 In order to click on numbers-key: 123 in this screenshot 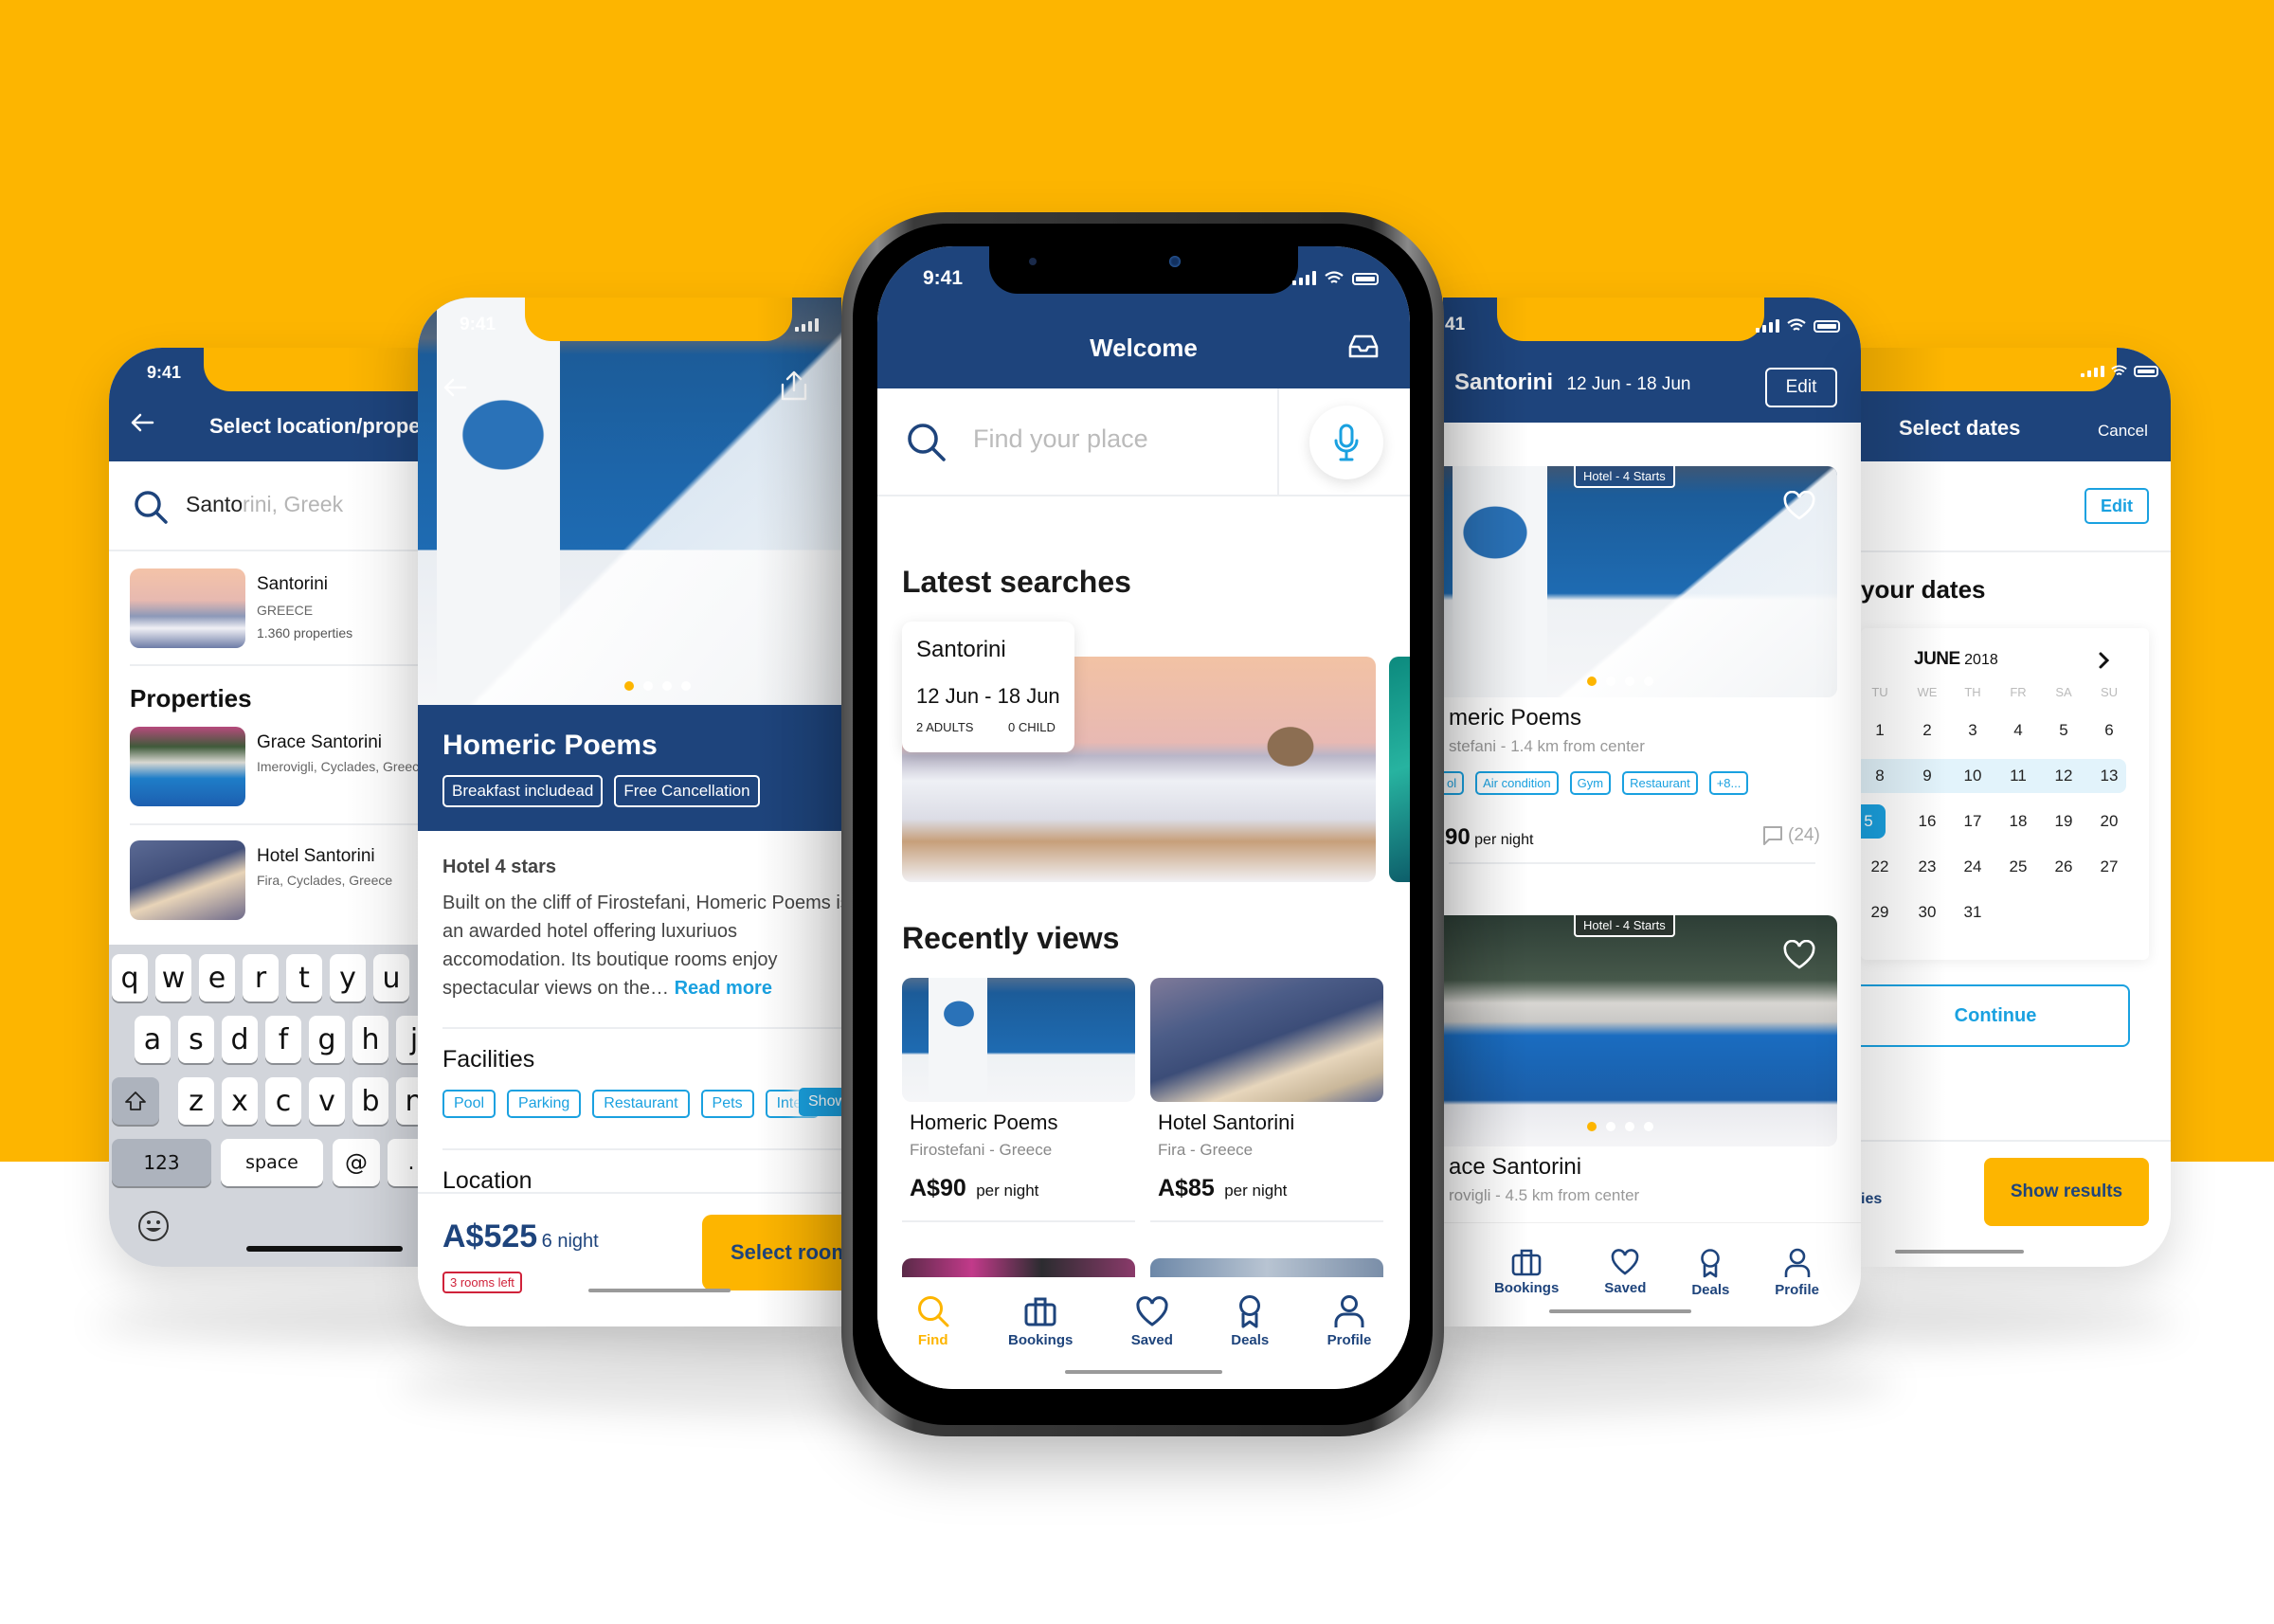, I will do `click(161, 1162)`.